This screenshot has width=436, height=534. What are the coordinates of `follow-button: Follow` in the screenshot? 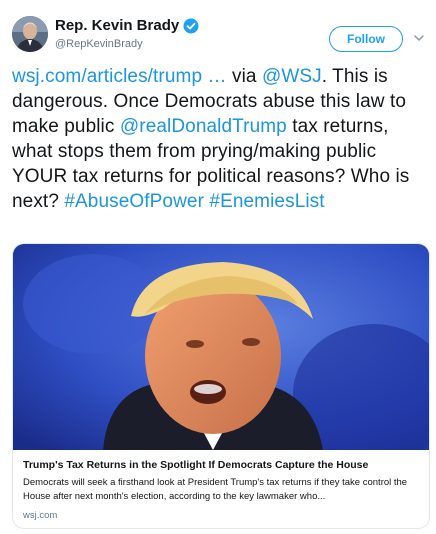 It's located at (366, 39).